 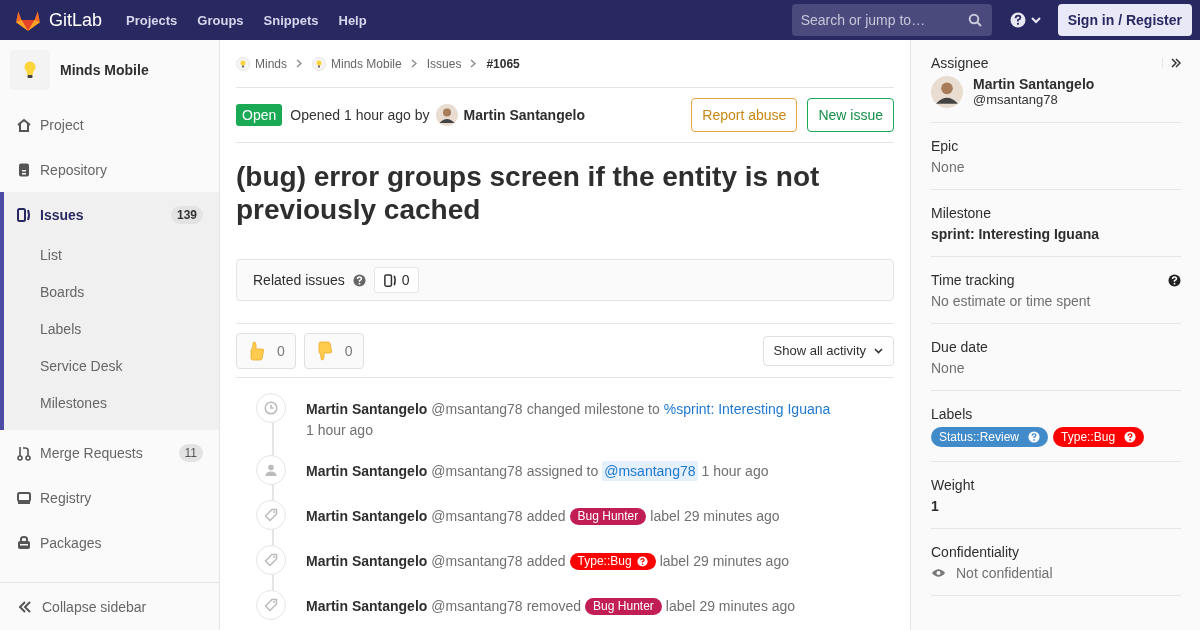 What do you see at coordinates (111, 403) in the screenshot?
I see `sidebar-subitem: Milestones` at bounding box center [111, 403].